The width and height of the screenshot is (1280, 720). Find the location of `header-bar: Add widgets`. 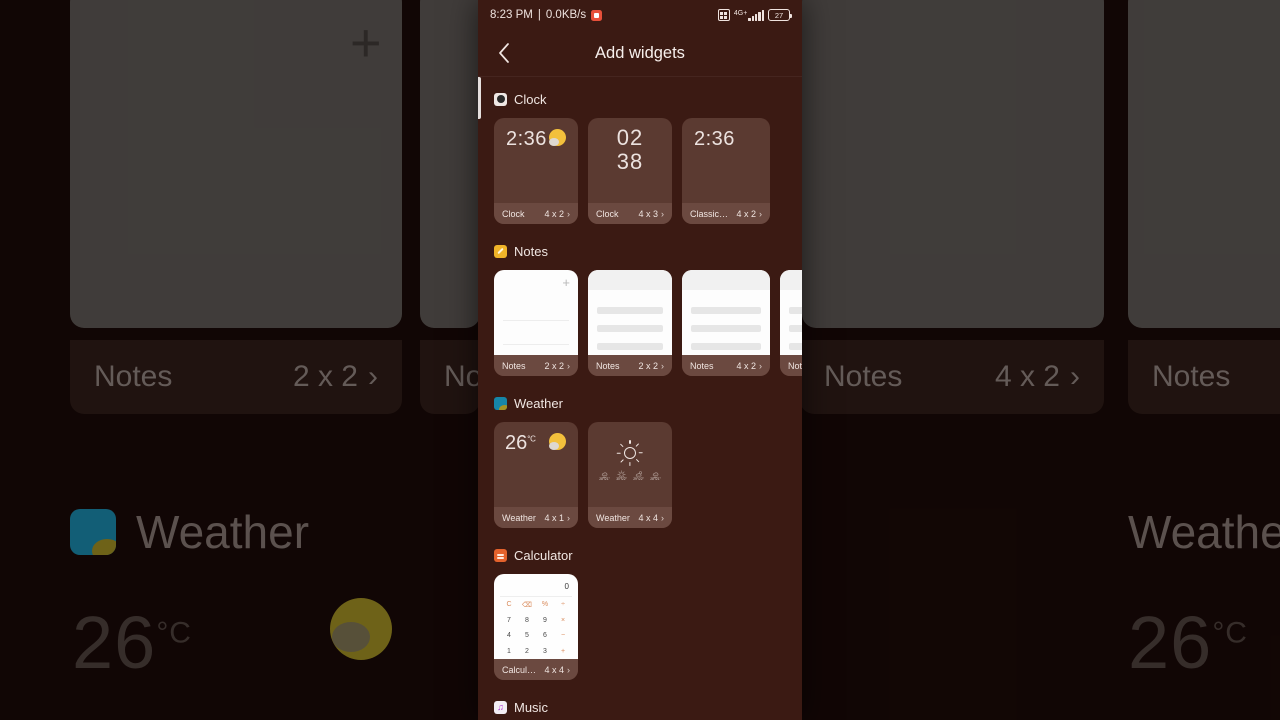

header-bar: Add widgets is located at coordinates (640, 53).